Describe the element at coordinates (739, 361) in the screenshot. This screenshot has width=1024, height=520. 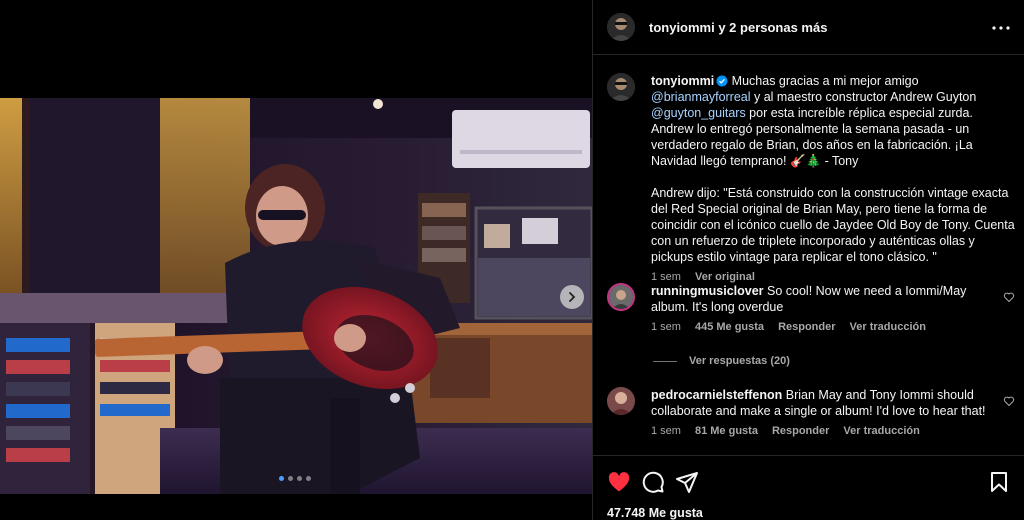
I see `view-replies-label: Ver respuestas (20)` at that location.